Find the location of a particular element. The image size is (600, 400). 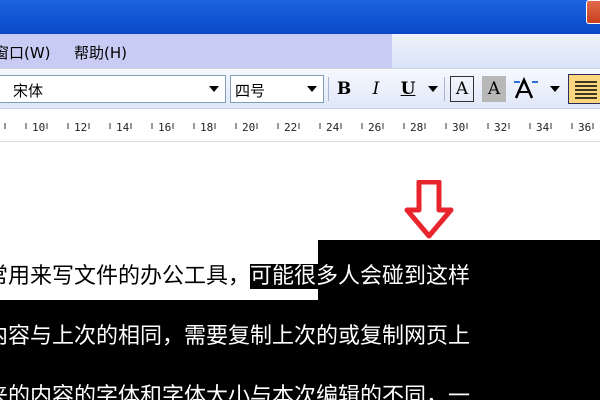

ruler-tick: 22 is located at coordinates (291, 127).